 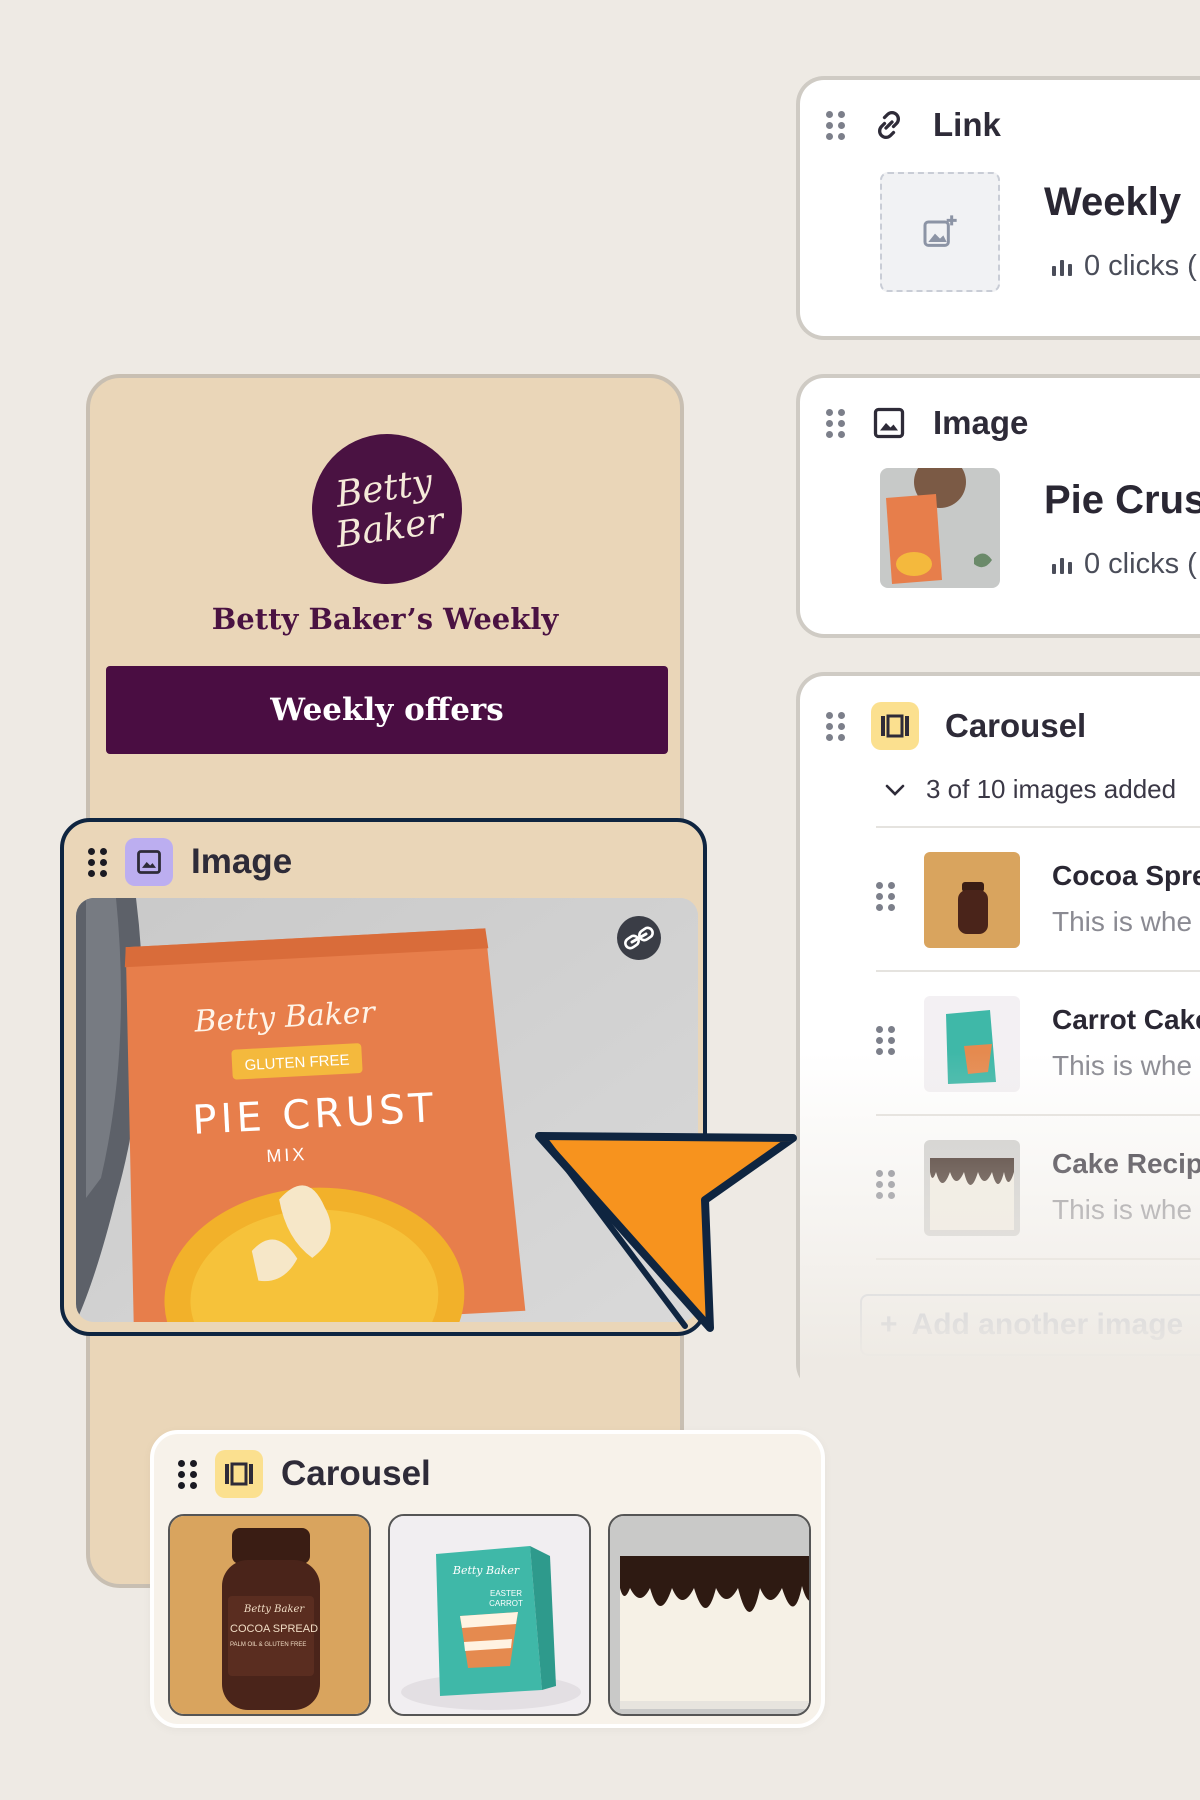 I want to click on image-card-clicks-text: 0 clicks (, so click(x=1140, y=564).